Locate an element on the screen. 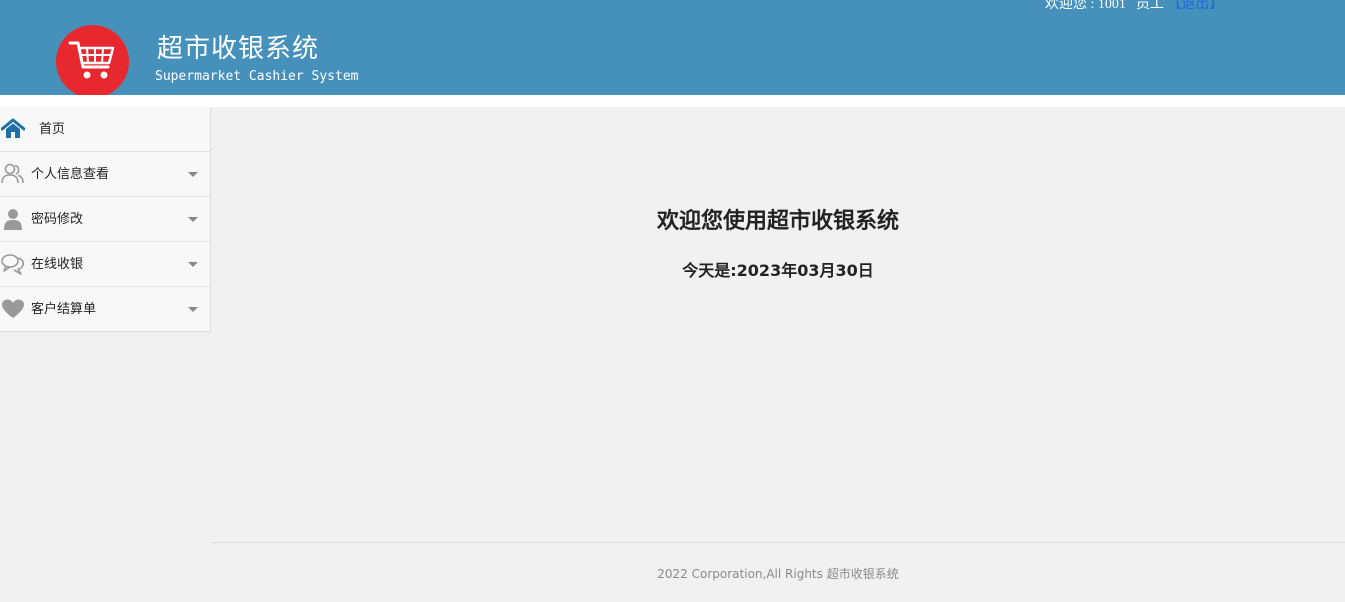  user-greeting: 欢迎您 : 1001 is located at coordinates (1085, 6).